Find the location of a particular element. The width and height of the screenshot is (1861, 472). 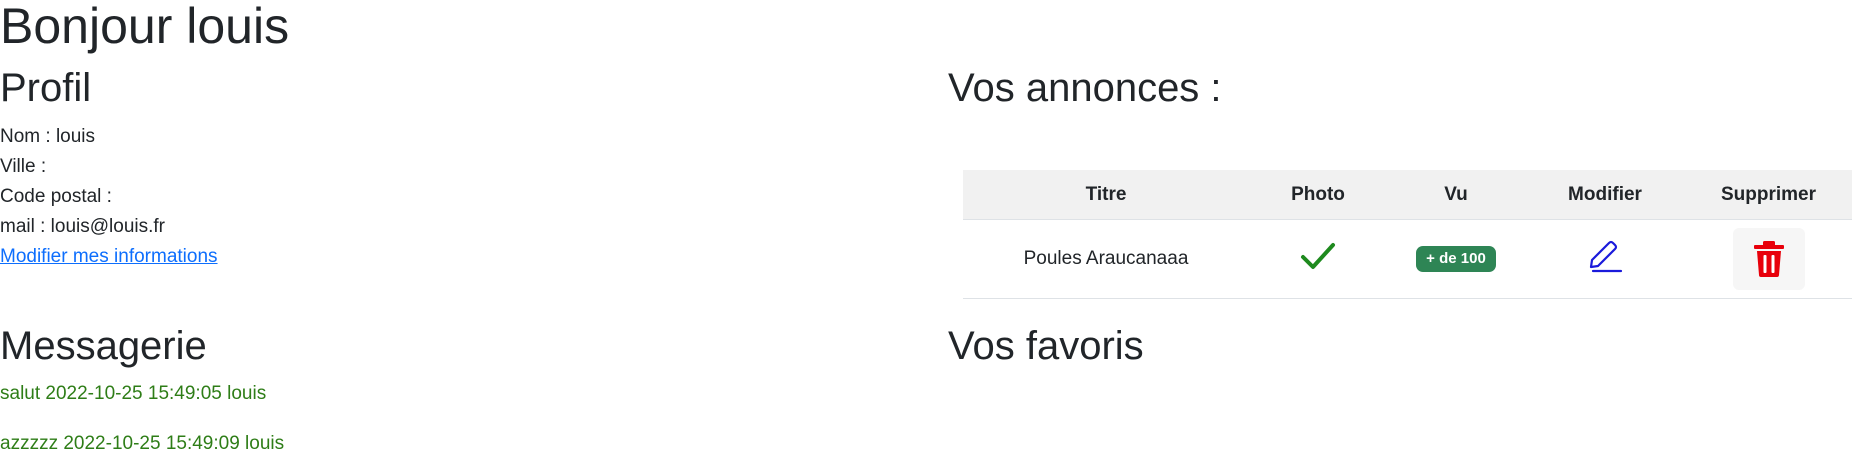

message-item: azzzzz 2022-10-25 15:49:09 louis is located at coordinates (142, 443).